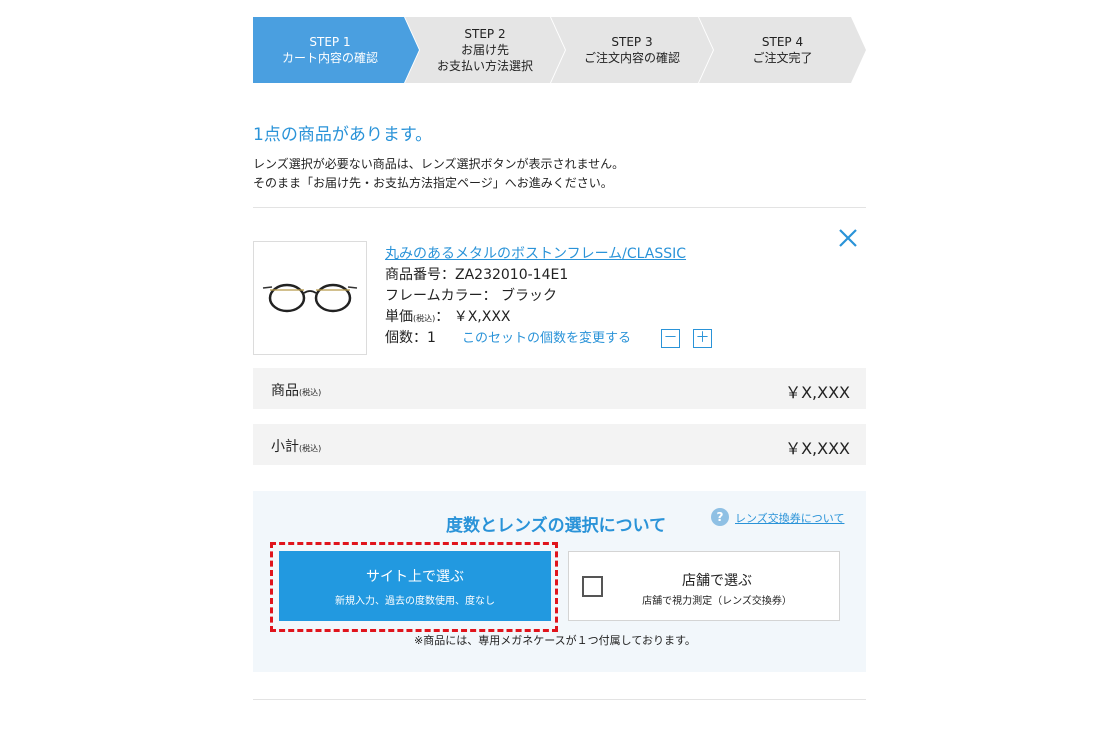 The width and height of the screenshot is (1120, 746). Describe the element at coordinates (631, 58) in the screenshot. I see `step-label: ご注文内容の確認` at that location.